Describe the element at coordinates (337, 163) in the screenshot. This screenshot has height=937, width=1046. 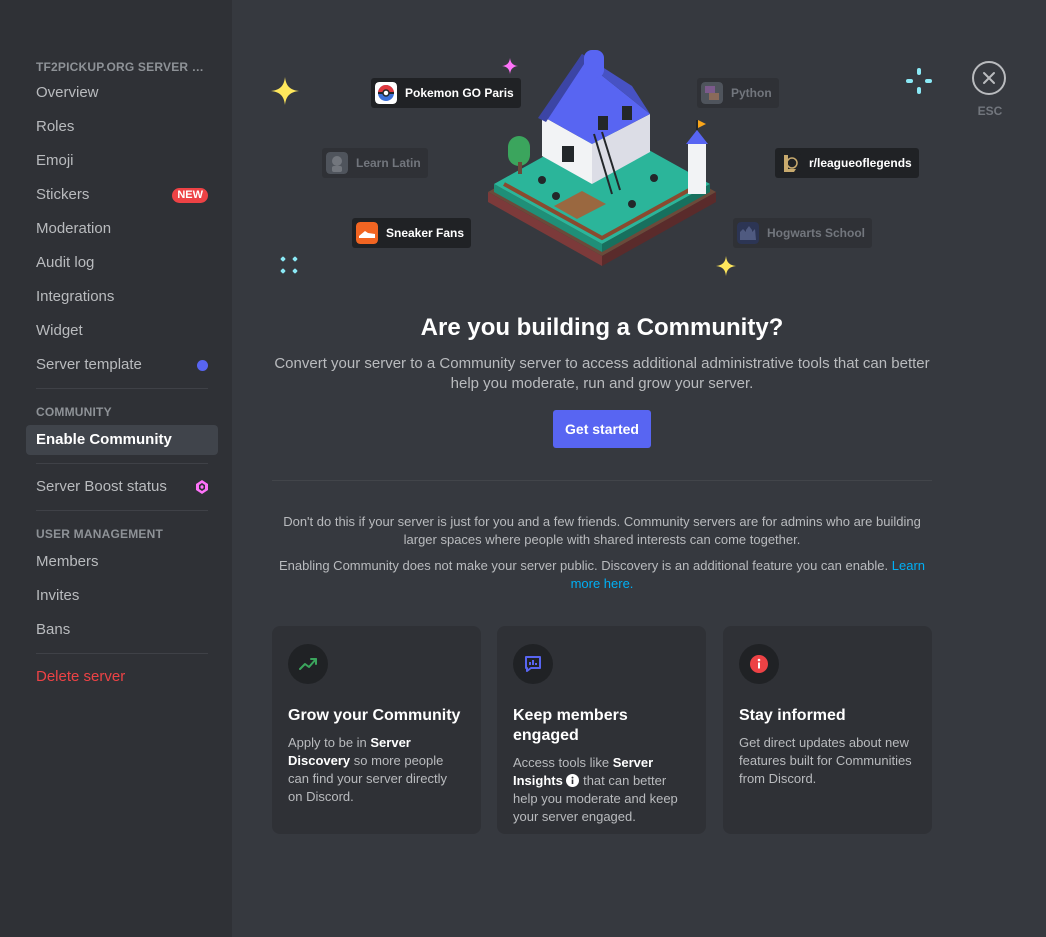
I see `statue-icon` at that location.